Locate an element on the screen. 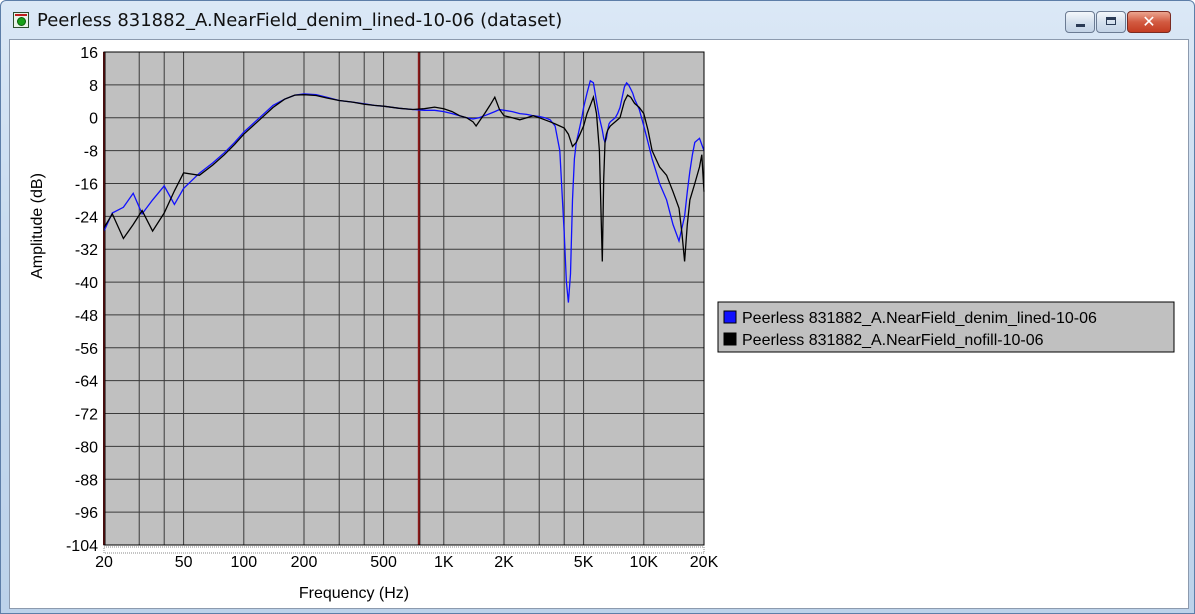 The width and height of the screenshot is (1195, 614). y-tick-label: -96 is located at coordinates (86, 513).